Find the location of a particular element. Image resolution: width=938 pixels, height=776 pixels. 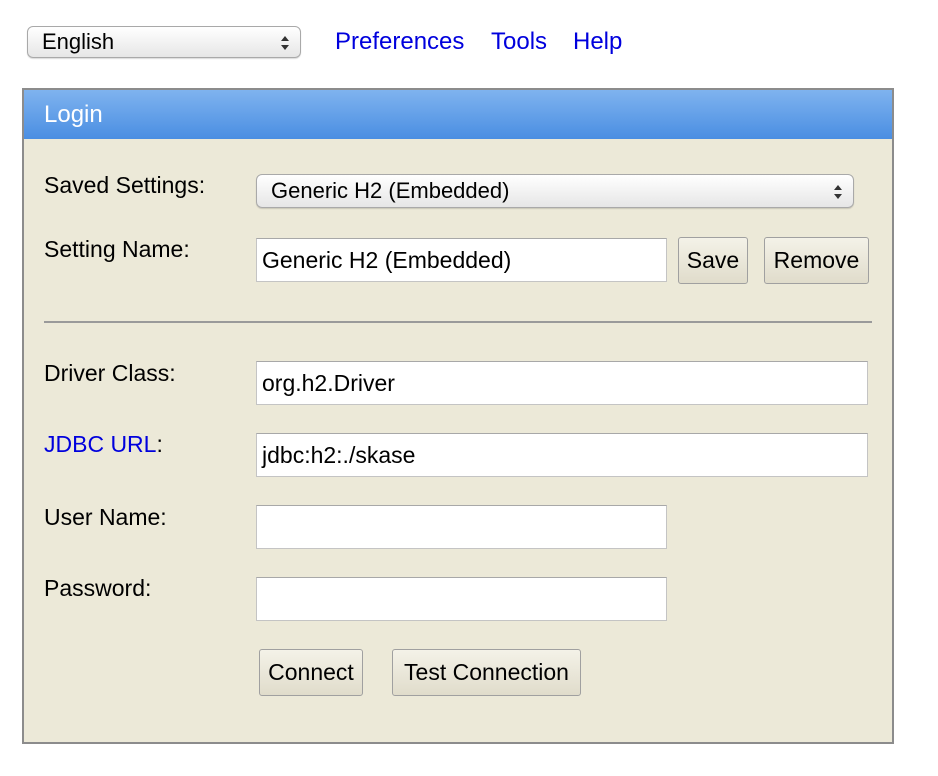

user-name-label: User Name: is located at coordinates (105, 517).